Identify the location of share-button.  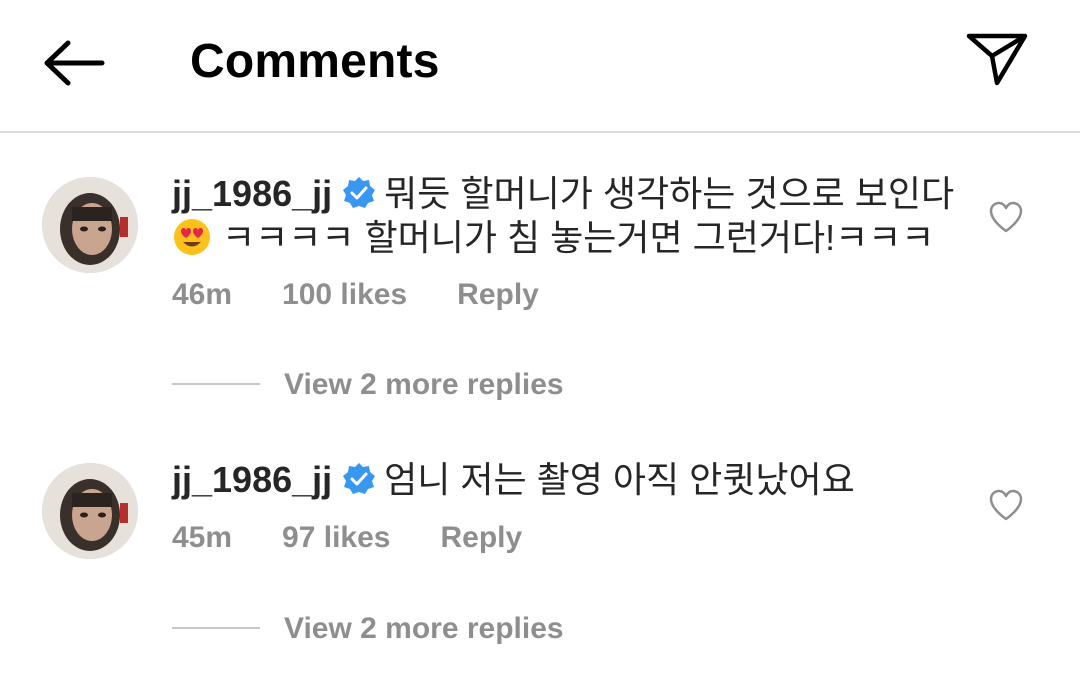
(997, 59).